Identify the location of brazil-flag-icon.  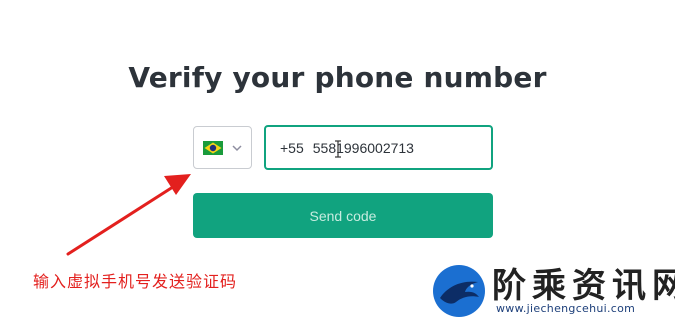
(213, 148).